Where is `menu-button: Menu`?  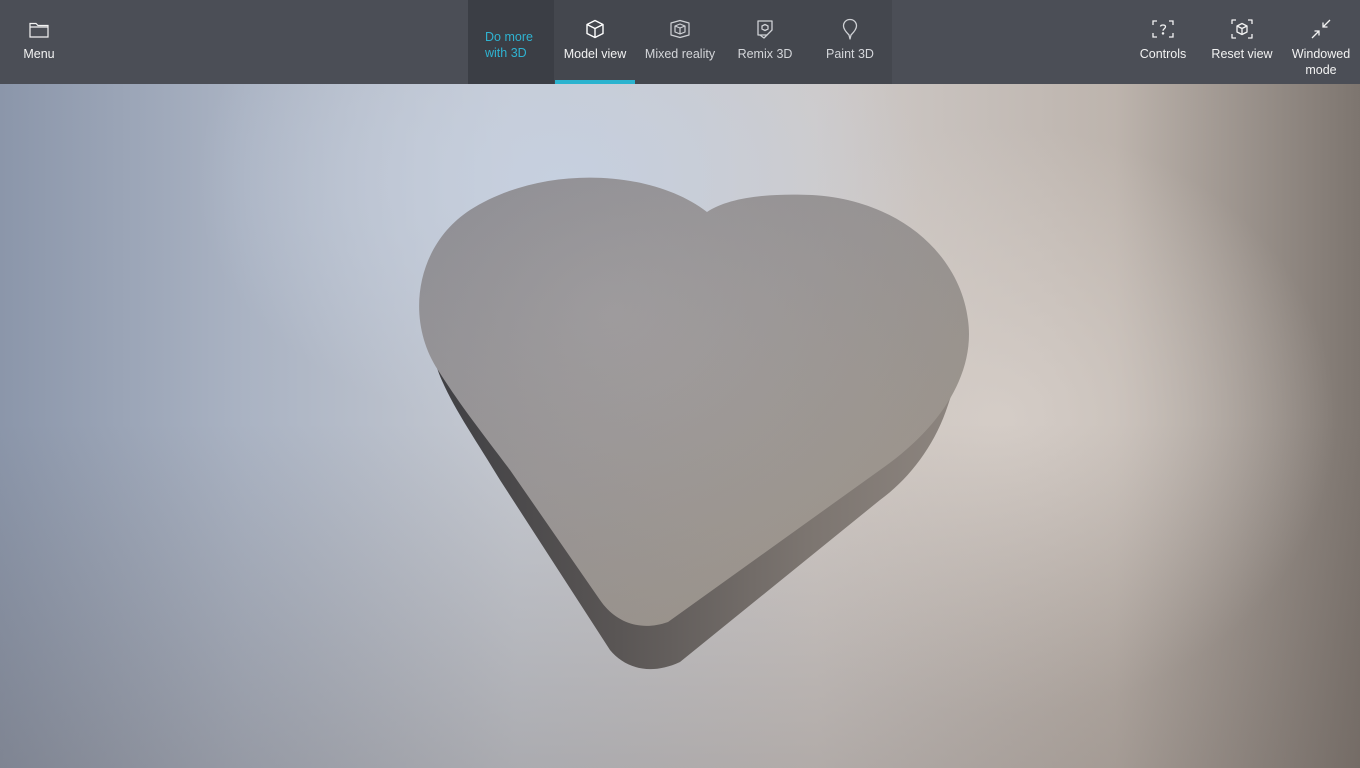
menu-button: Menu is located at coordinates (39, 42).